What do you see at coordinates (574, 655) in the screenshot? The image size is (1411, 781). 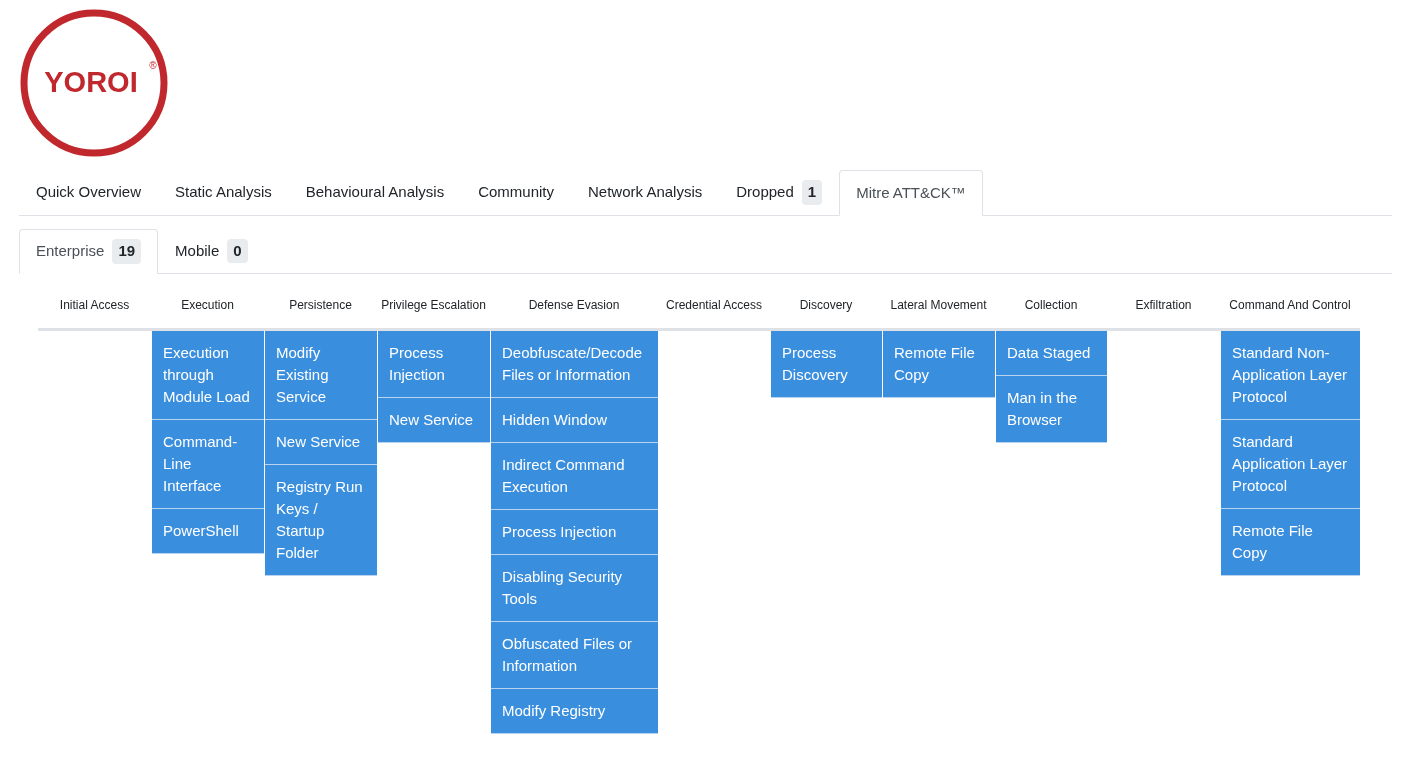 I see `technique-cell: Obfuscated Files or Information` at bounding box center [574, 655].